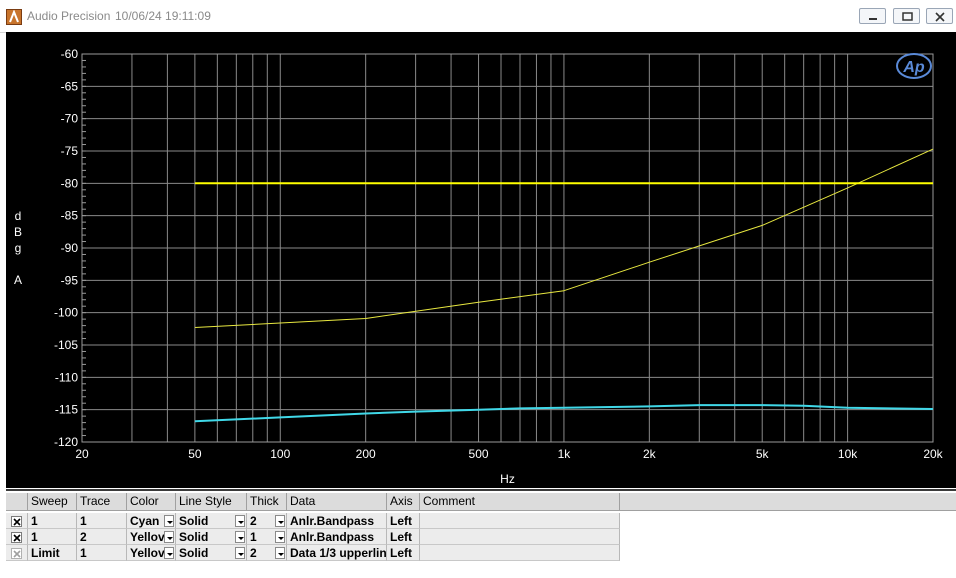 Image resolution: width=956 pixels, height=578 pixels. What do you see at coordinates (70, 54) in the screenshot?
I see `y-tick-label: -60` at bounding box center [70, 54].